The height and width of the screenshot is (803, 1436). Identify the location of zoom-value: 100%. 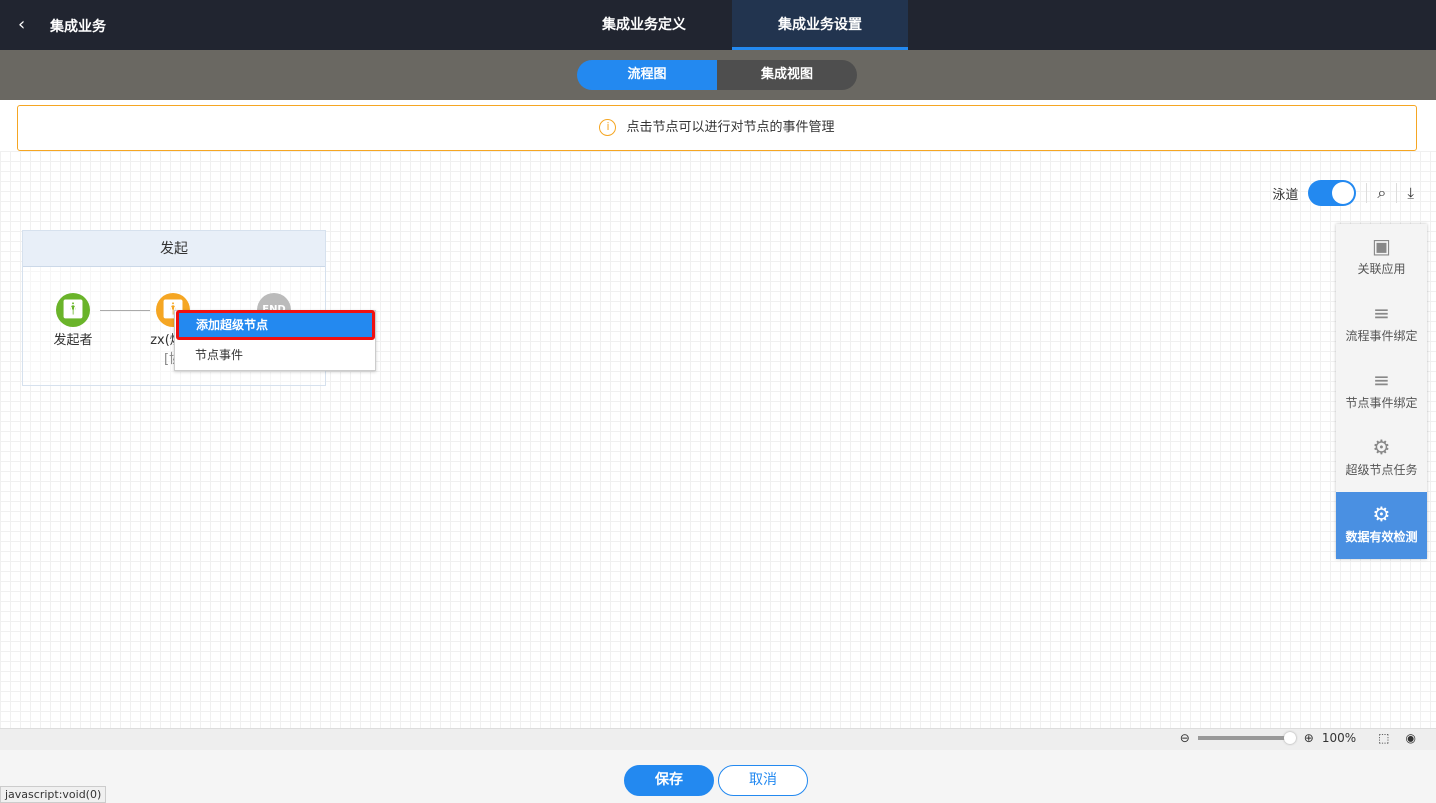
(1339, 738).